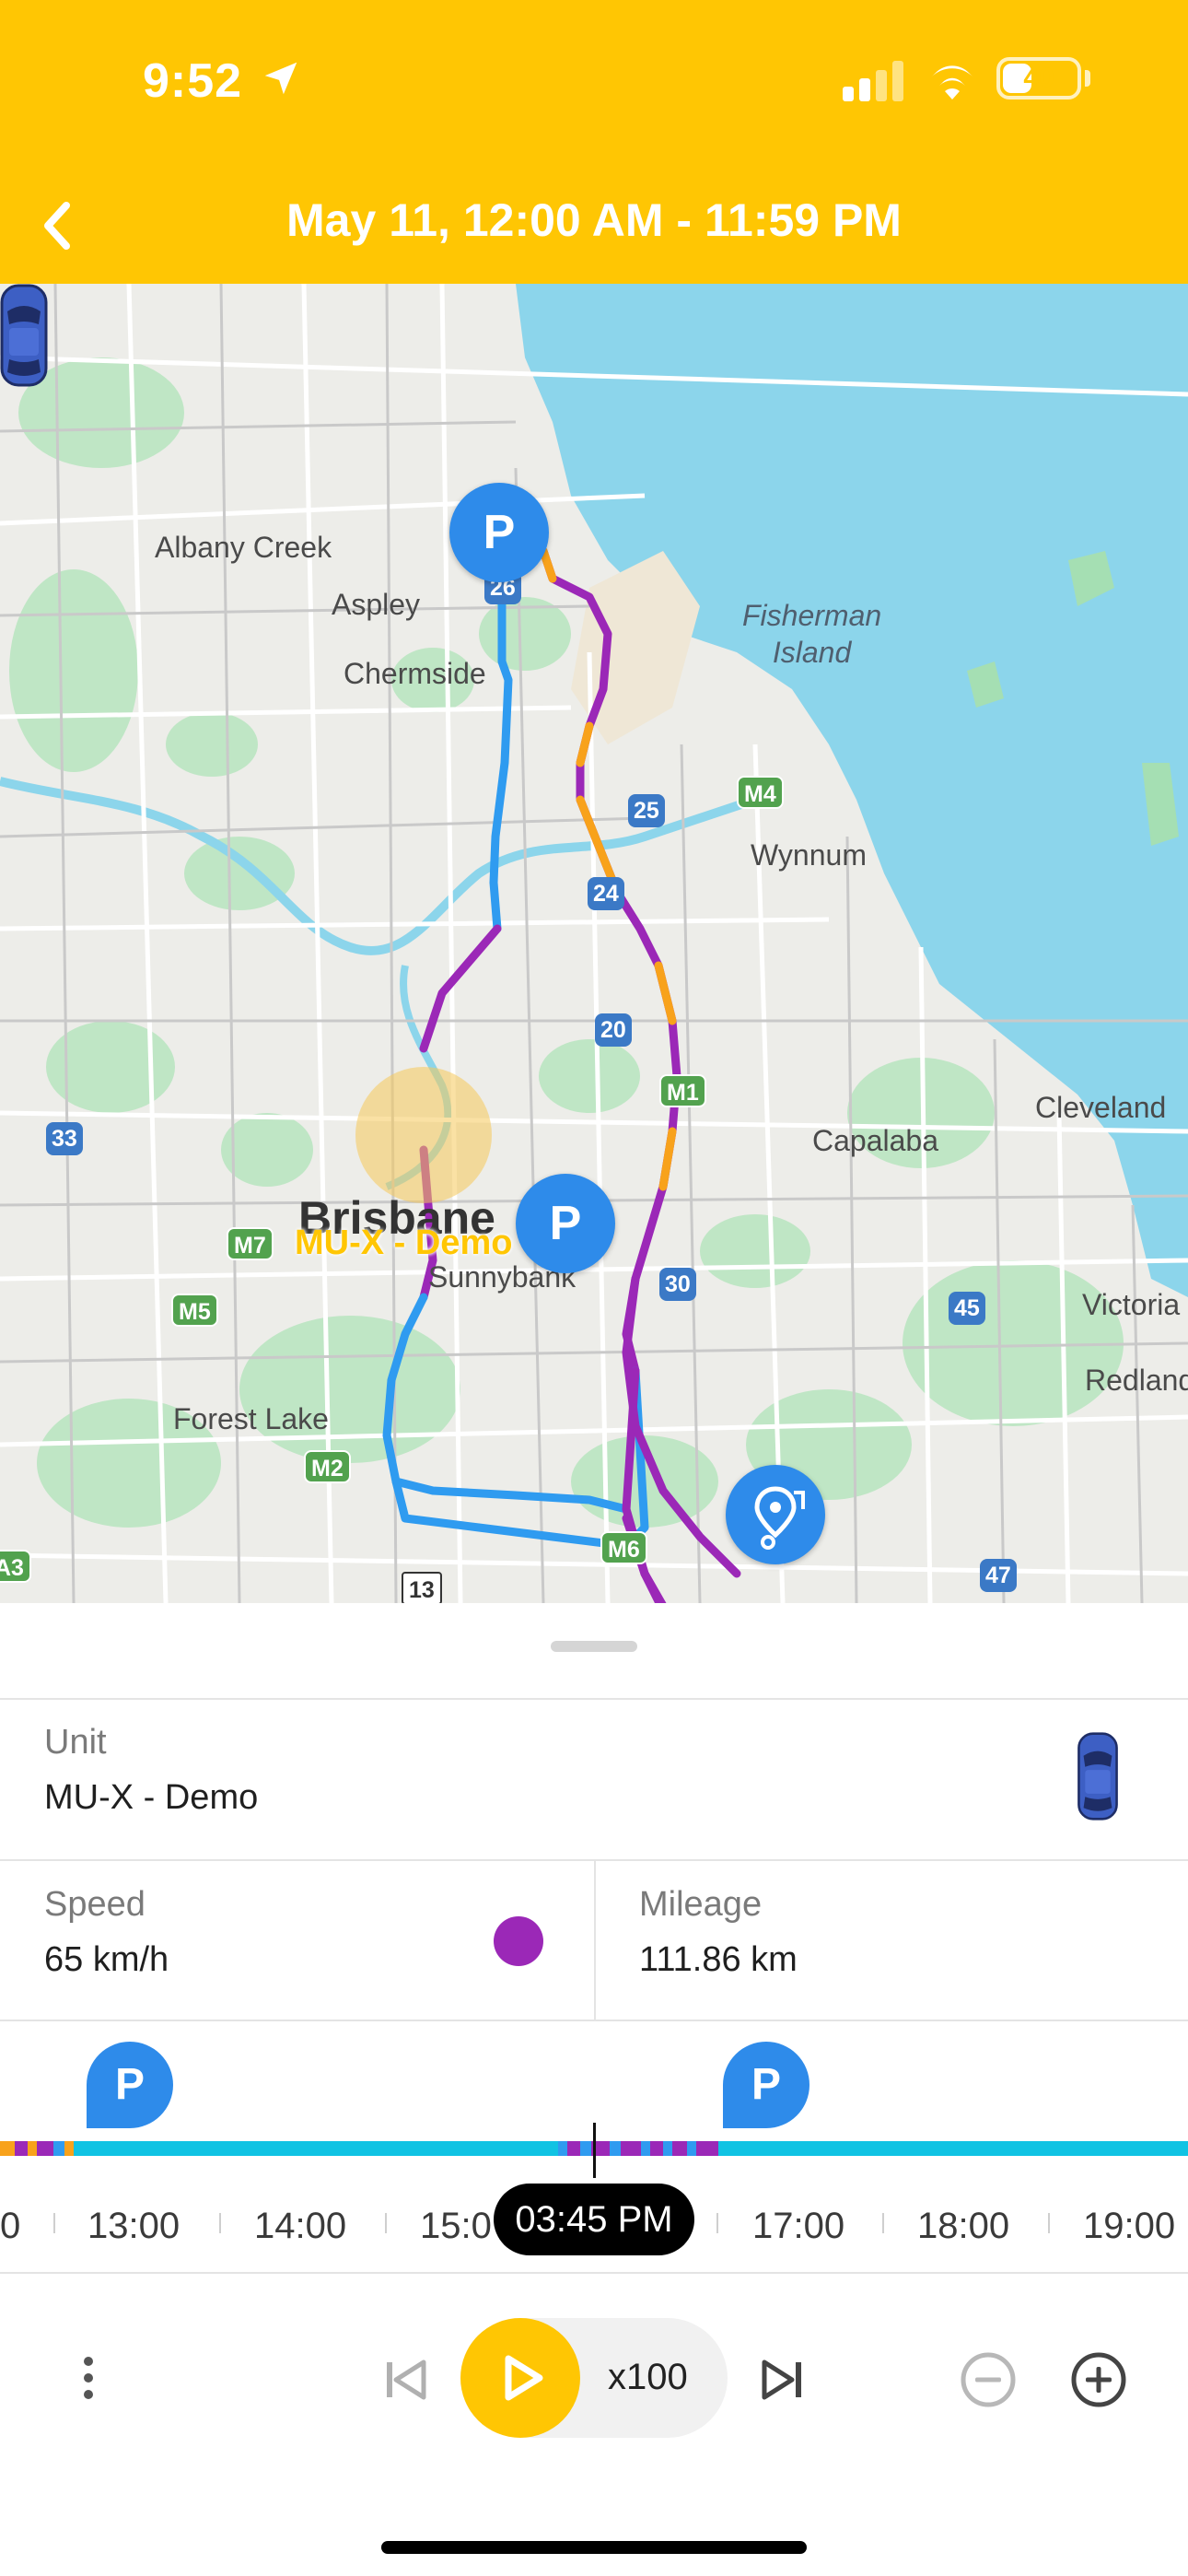  I want to click on map-label-capalaba: Capalaba, so click(875, 1140).